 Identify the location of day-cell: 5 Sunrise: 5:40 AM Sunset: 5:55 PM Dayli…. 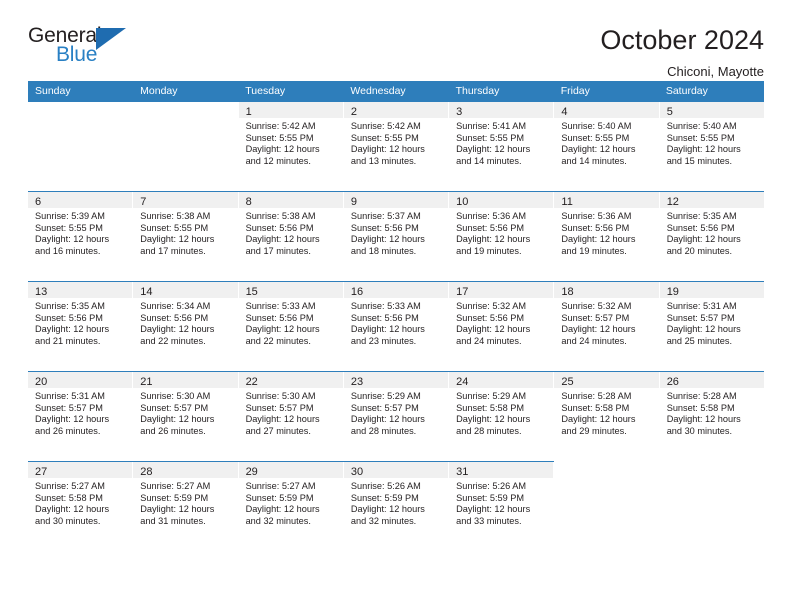
(711, 146).